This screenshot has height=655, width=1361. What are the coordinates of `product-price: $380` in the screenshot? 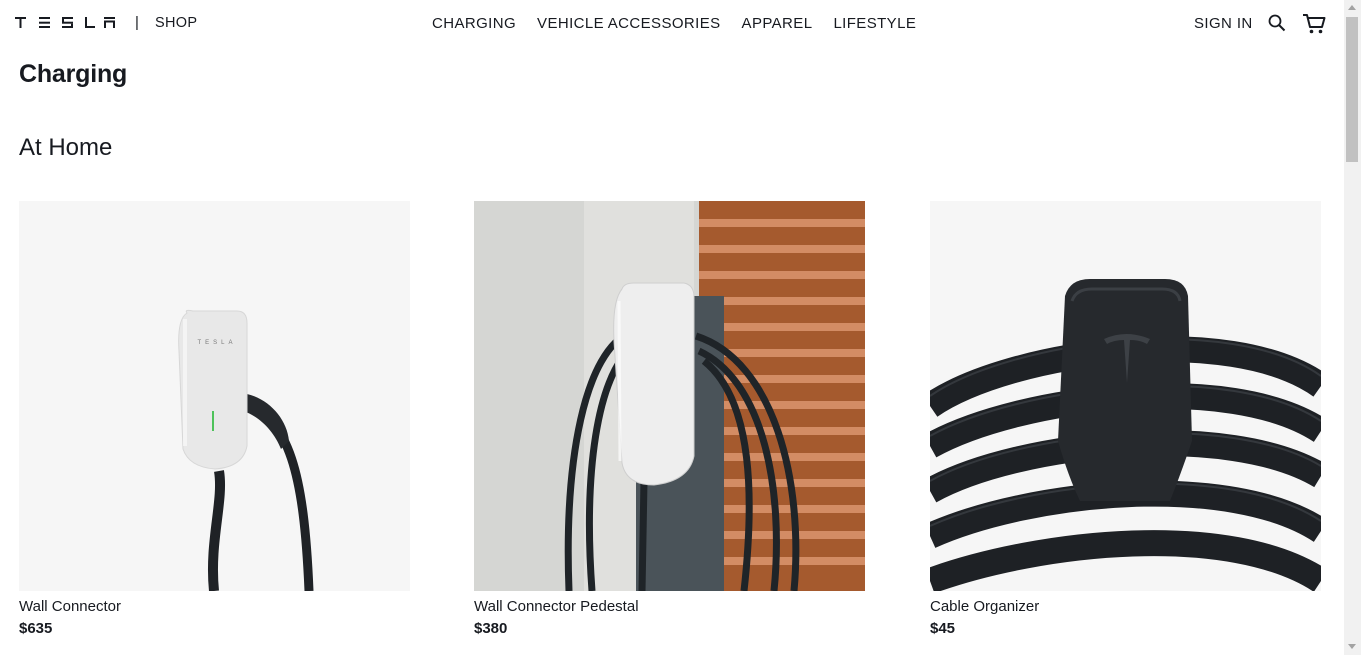 It's located at (491, 628).